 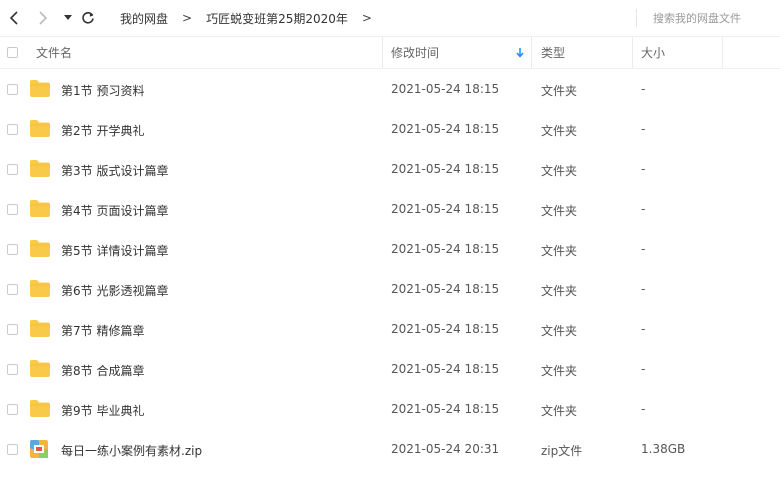 I want to click on file-name: 第4节 页面设计篇章, so click(x=114, y=210).